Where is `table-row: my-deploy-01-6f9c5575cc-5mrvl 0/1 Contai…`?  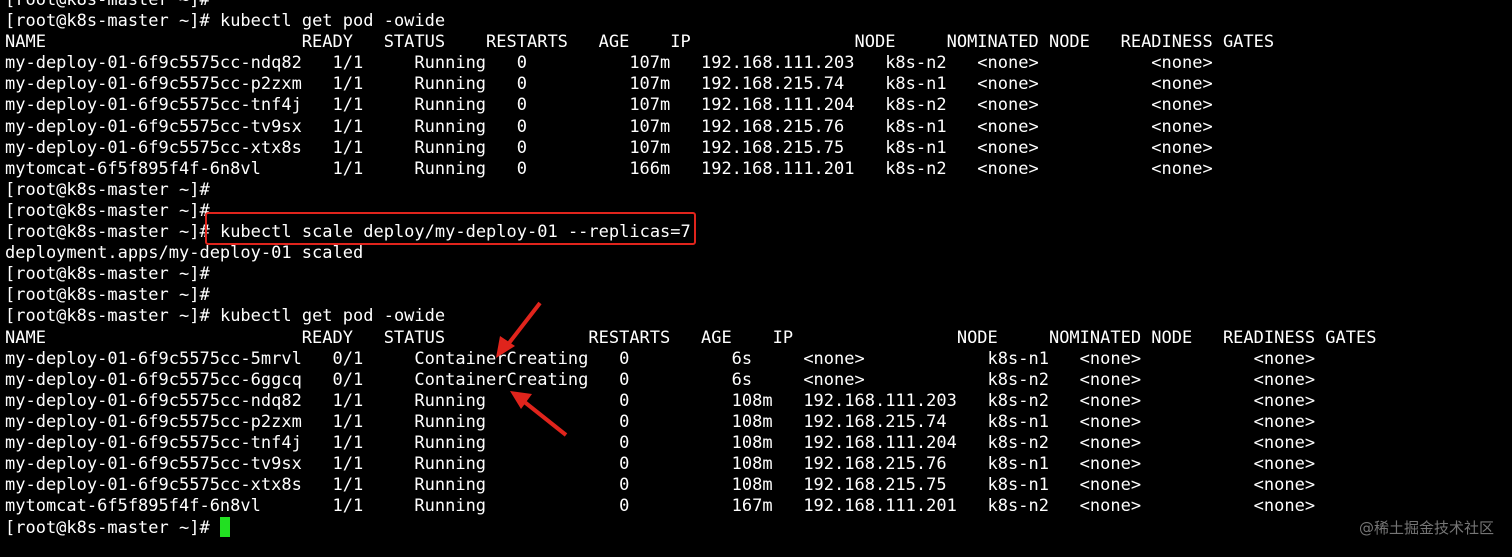
table-row: my-deploy-01-6f9c5575cc-5mrvl 0/1 Contai… is located at coordinates (690, 359).